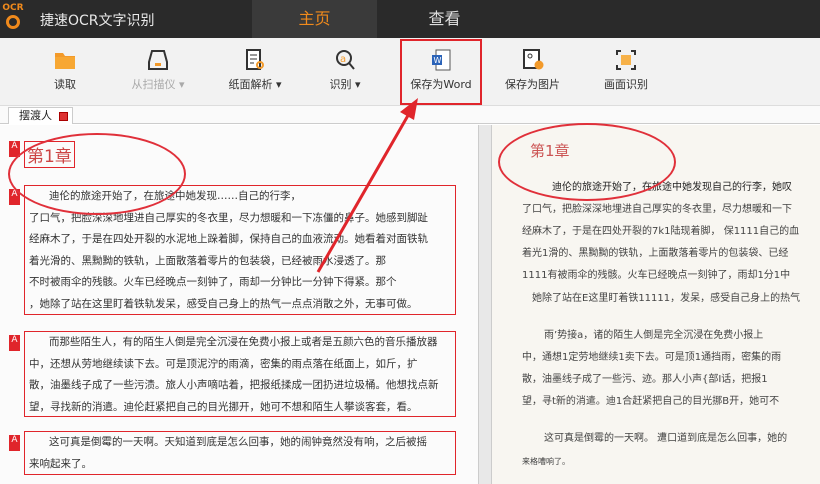  Describe the element at coordinates (654, 335) in the screenshot. I see `result-line: 雨’势接a，诸的陌生人倒是完全沉浸在免费小报上` at that location.